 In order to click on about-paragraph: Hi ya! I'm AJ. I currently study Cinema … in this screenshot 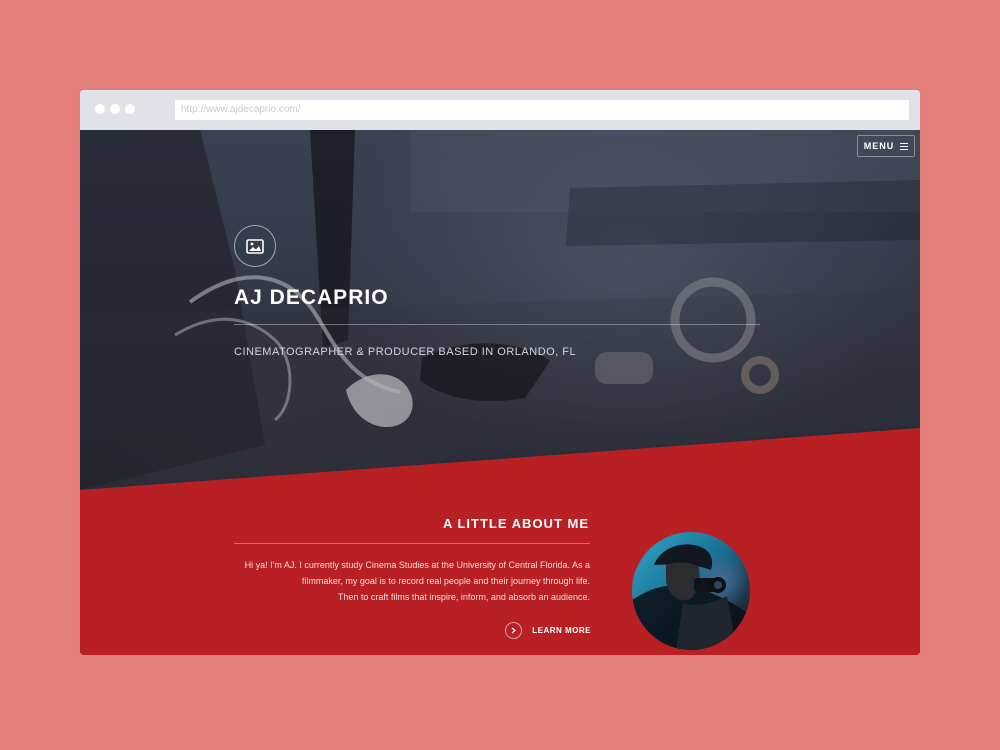, I will do `click(412, 581)`.